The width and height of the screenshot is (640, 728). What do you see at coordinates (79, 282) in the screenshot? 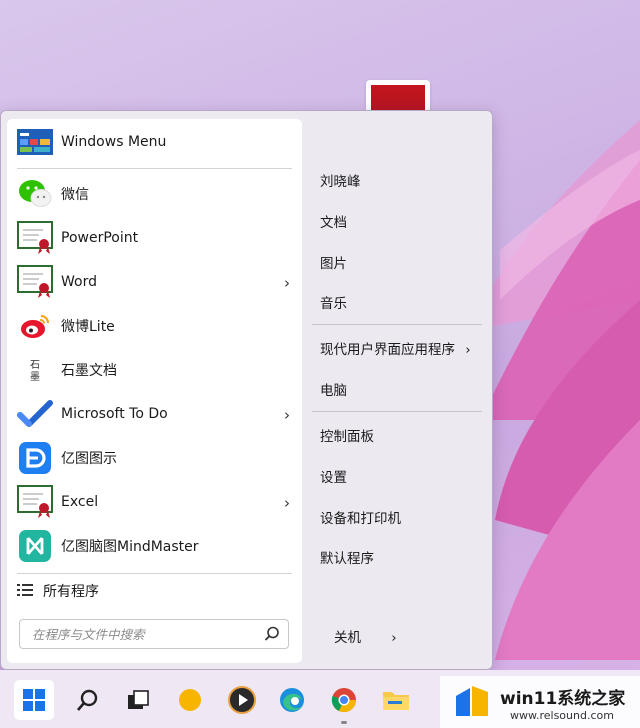
I see `app-label: Word` at bounding box center [79, 282].